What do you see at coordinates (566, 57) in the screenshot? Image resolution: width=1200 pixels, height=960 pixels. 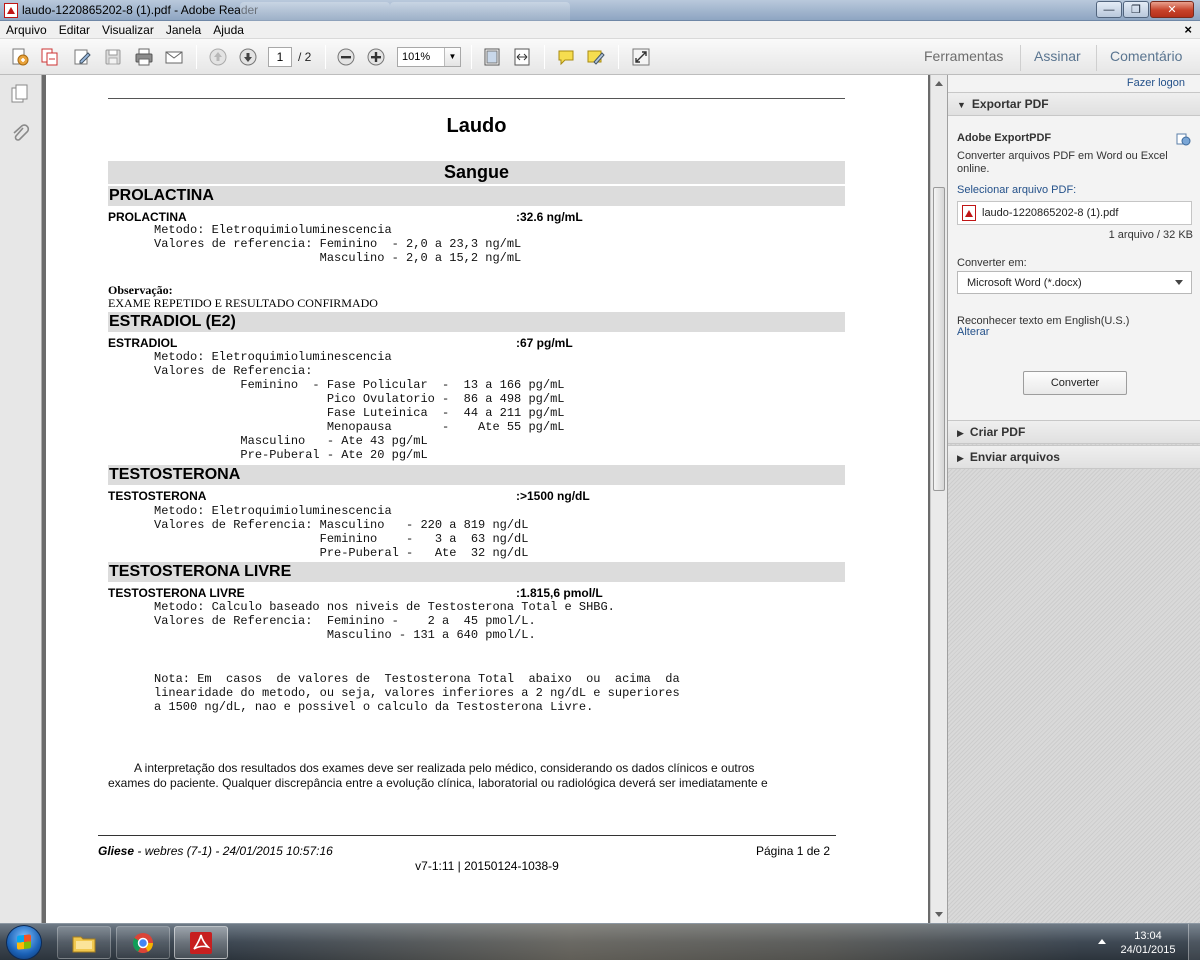 I see `comment-icon` at bounding box center [566, 57].